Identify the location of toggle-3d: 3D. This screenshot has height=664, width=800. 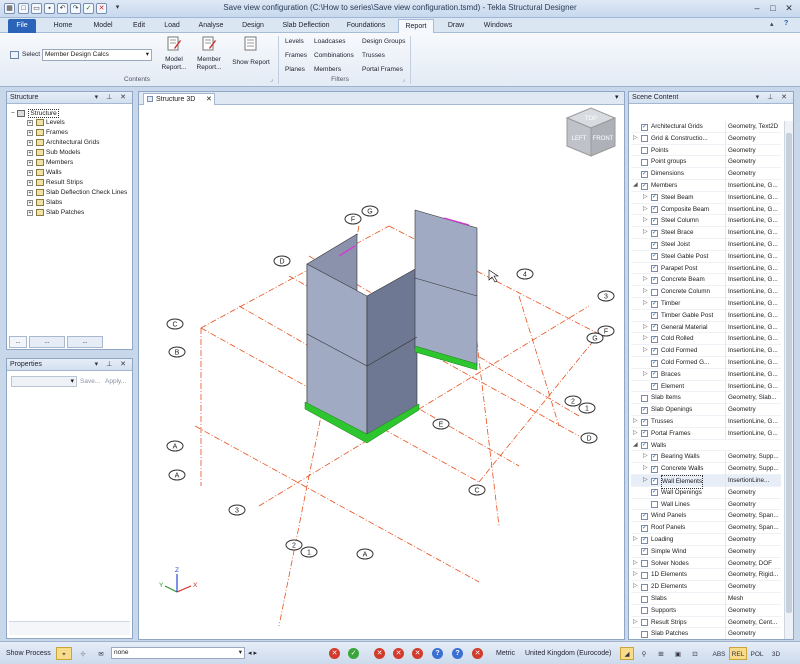
(776, 653).